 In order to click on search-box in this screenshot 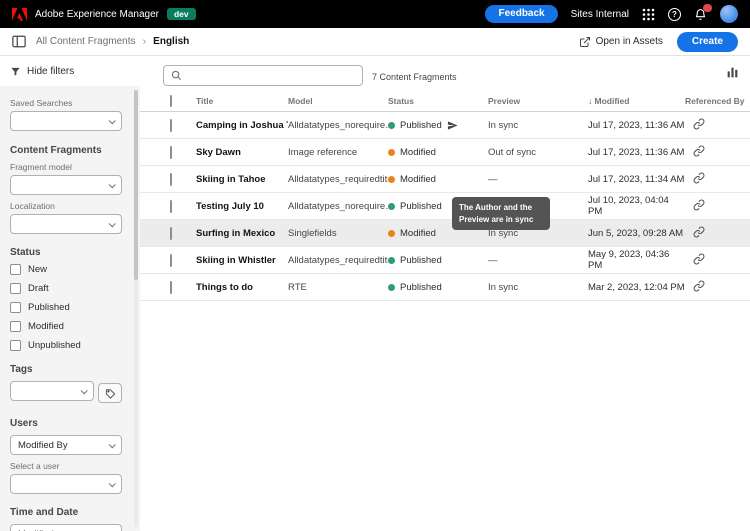, I will do `click(263, 75)`.